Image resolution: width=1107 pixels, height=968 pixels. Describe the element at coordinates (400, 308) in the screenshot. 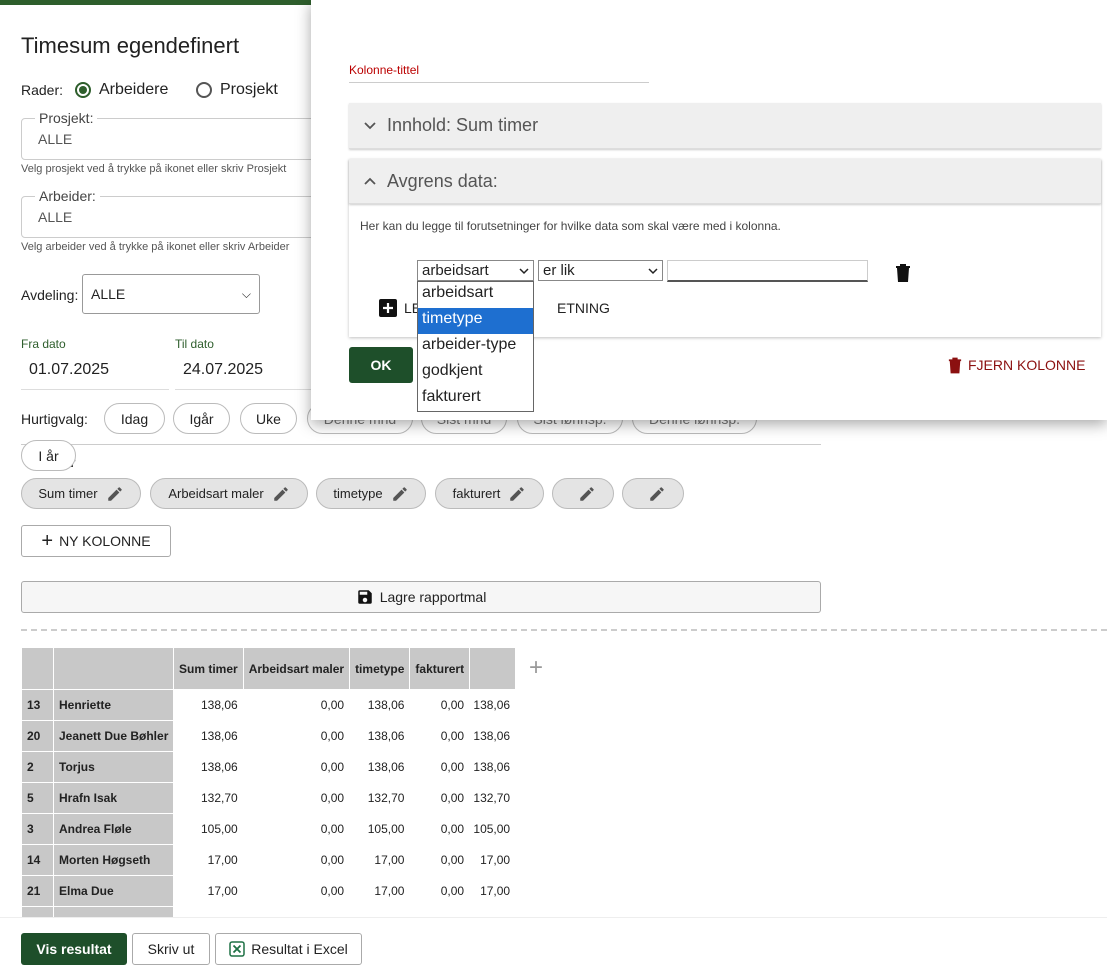

I see `add-condition-button: LE` at that location.